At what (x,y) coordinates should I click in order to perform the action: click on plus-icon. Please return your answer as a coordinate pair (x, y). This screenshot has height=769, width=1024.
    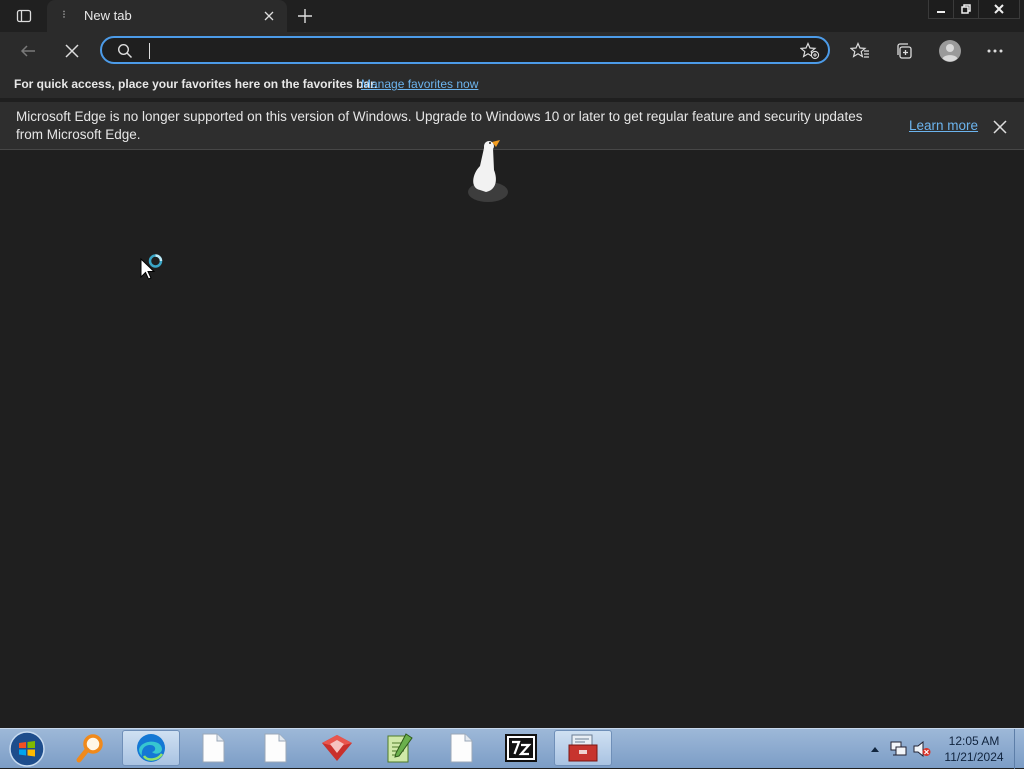
    Looking at the image, I should click on (305, 16).